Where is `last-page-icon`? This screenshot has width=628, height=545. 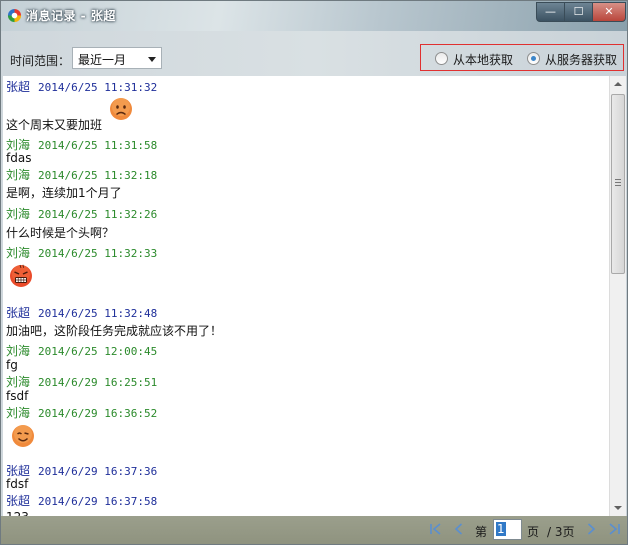 last-page-icon is located at coordinates (614, 529).